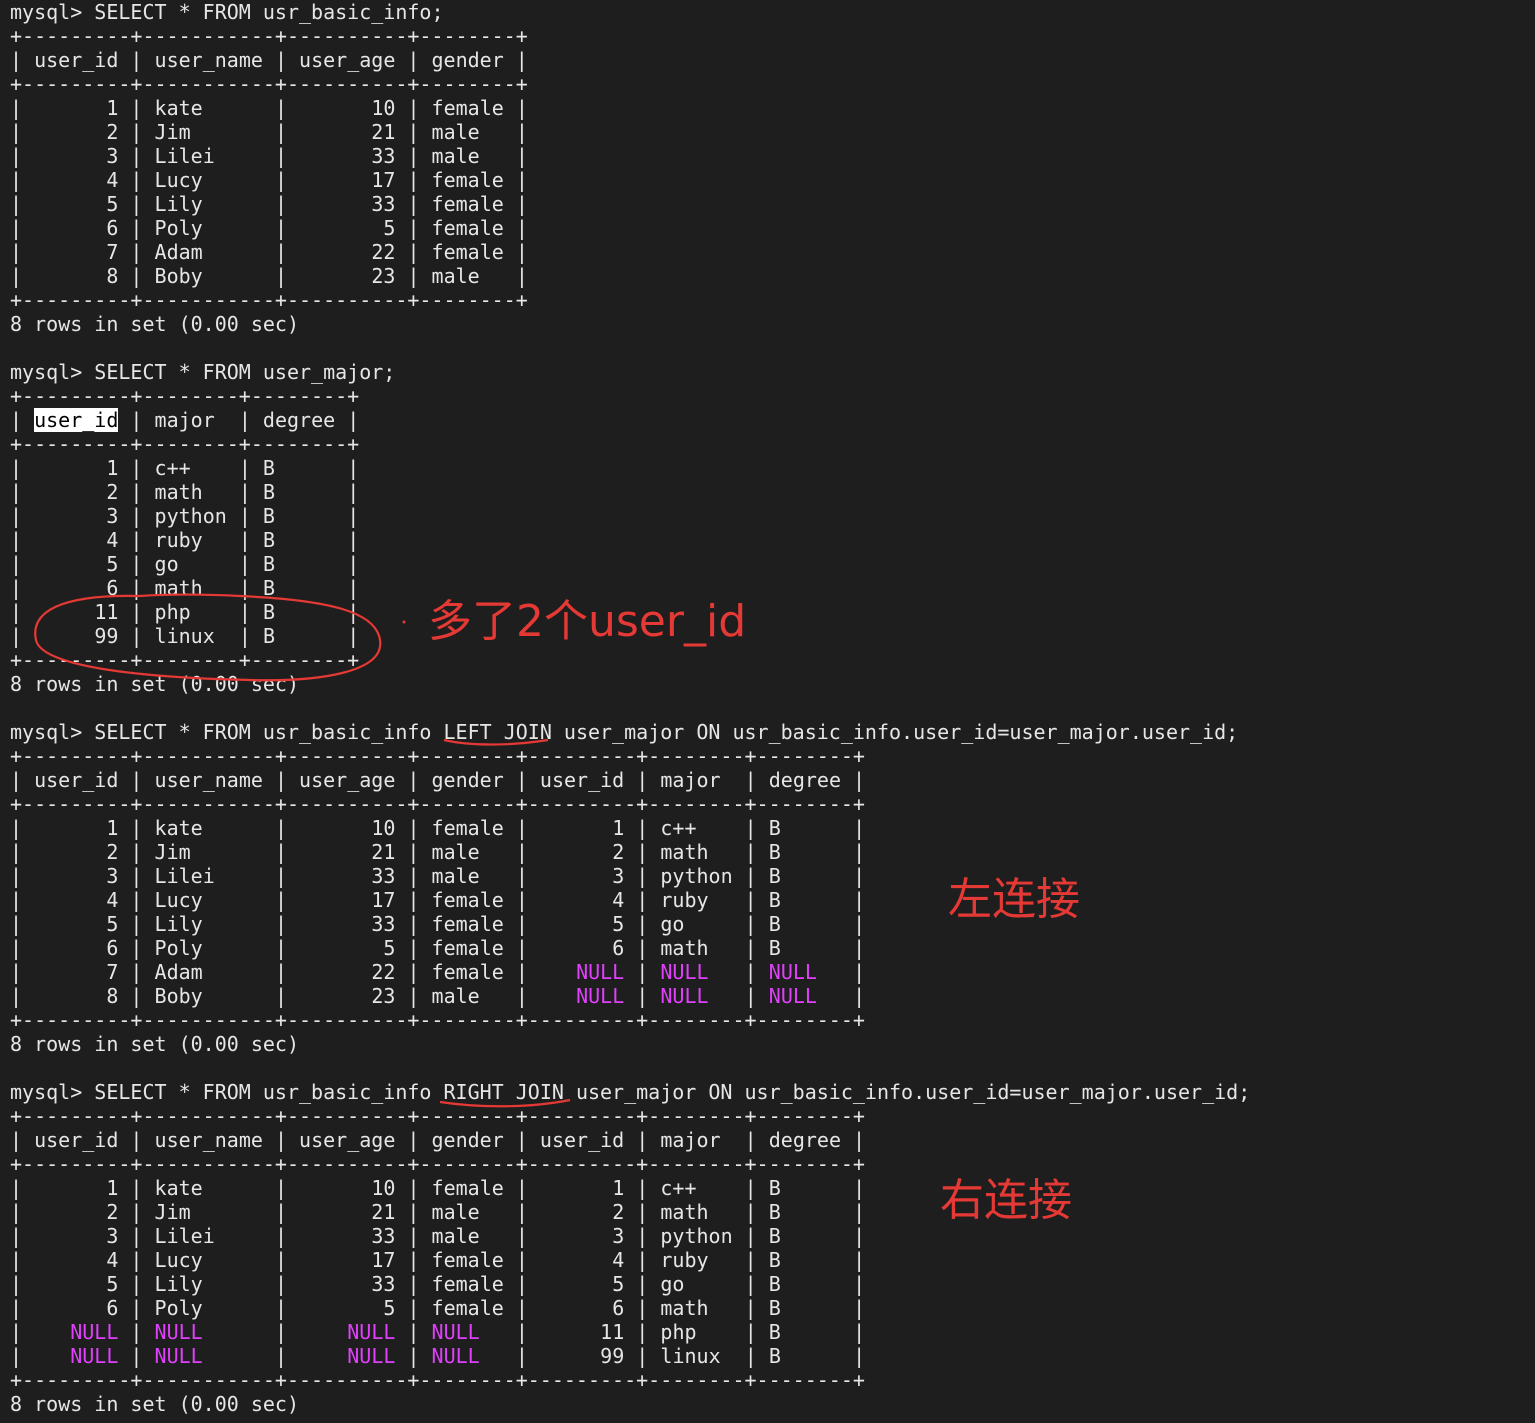 Image resolution: width=1535 pixels, height=1423 pixels. Describe the element at coordinates (178, 108) in the screenshot. I see `table-cell: kate` at that location.